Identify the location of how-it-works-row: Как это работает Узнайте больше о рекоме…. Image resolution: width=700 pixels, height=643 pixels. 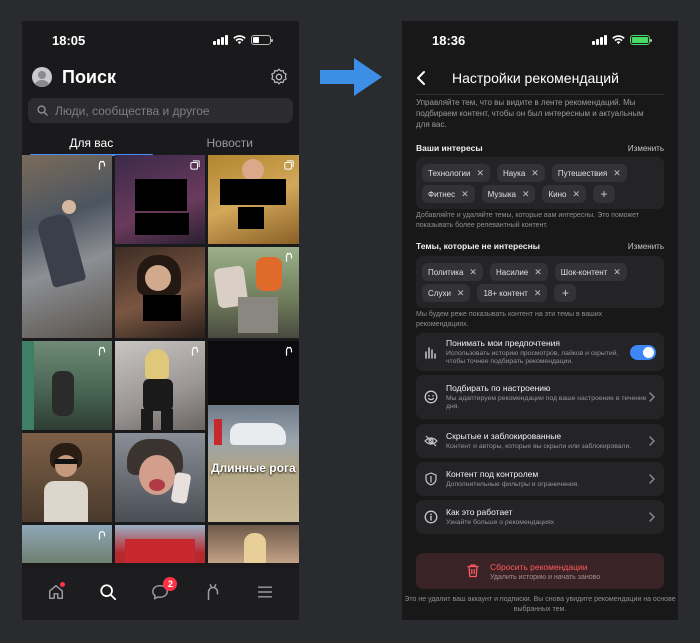
(540, 517).